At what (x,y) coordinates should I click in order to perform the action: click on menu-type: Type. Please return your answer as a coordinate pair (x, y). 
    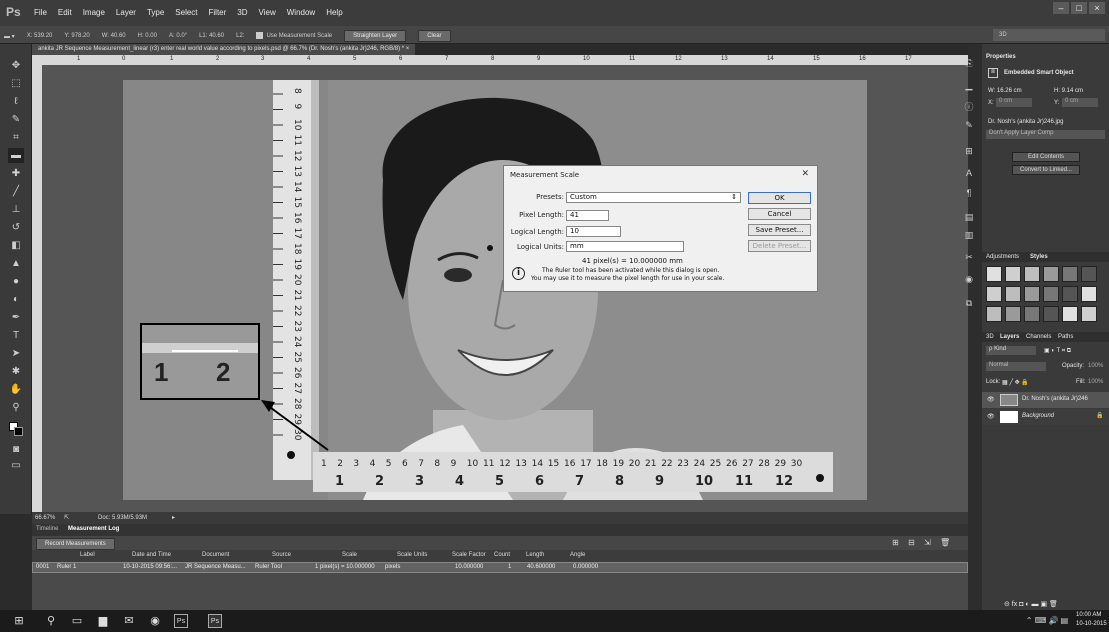
    Looking at the image, I should click on (155, 12).